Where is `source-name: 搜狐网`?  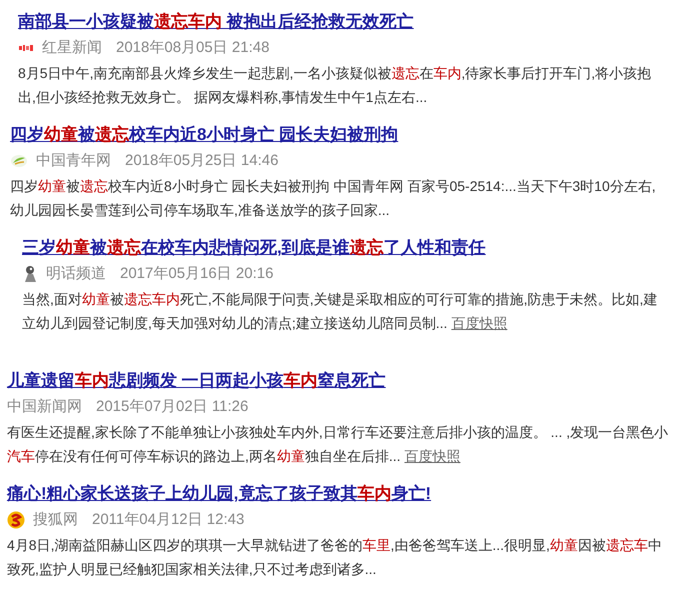 source-name: 搜狐网 is located at coordinates (55, 520).